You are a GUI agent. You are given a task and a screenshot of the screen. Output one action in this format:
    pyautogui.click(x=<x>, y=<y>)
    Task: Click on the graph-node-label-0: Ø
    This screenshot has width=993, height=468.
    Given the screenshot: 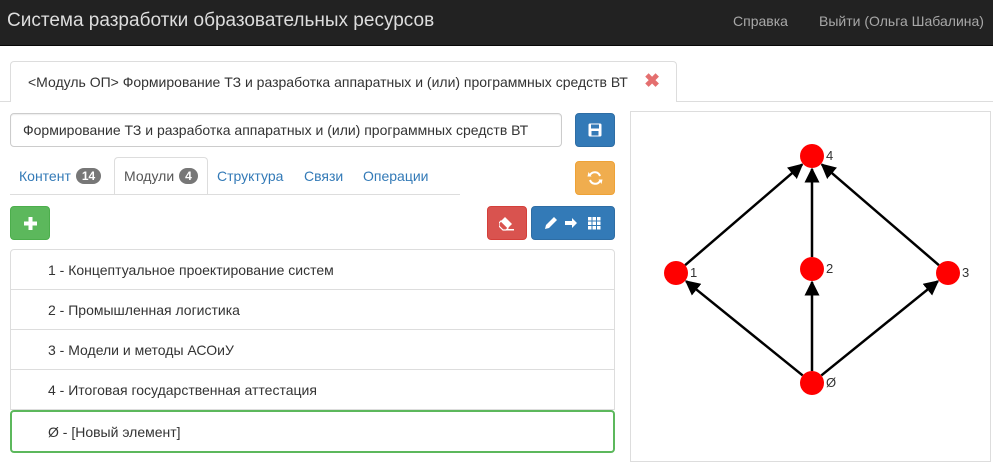 What is the action you would take?
    pyautogui.click(x=831, y=382)
    